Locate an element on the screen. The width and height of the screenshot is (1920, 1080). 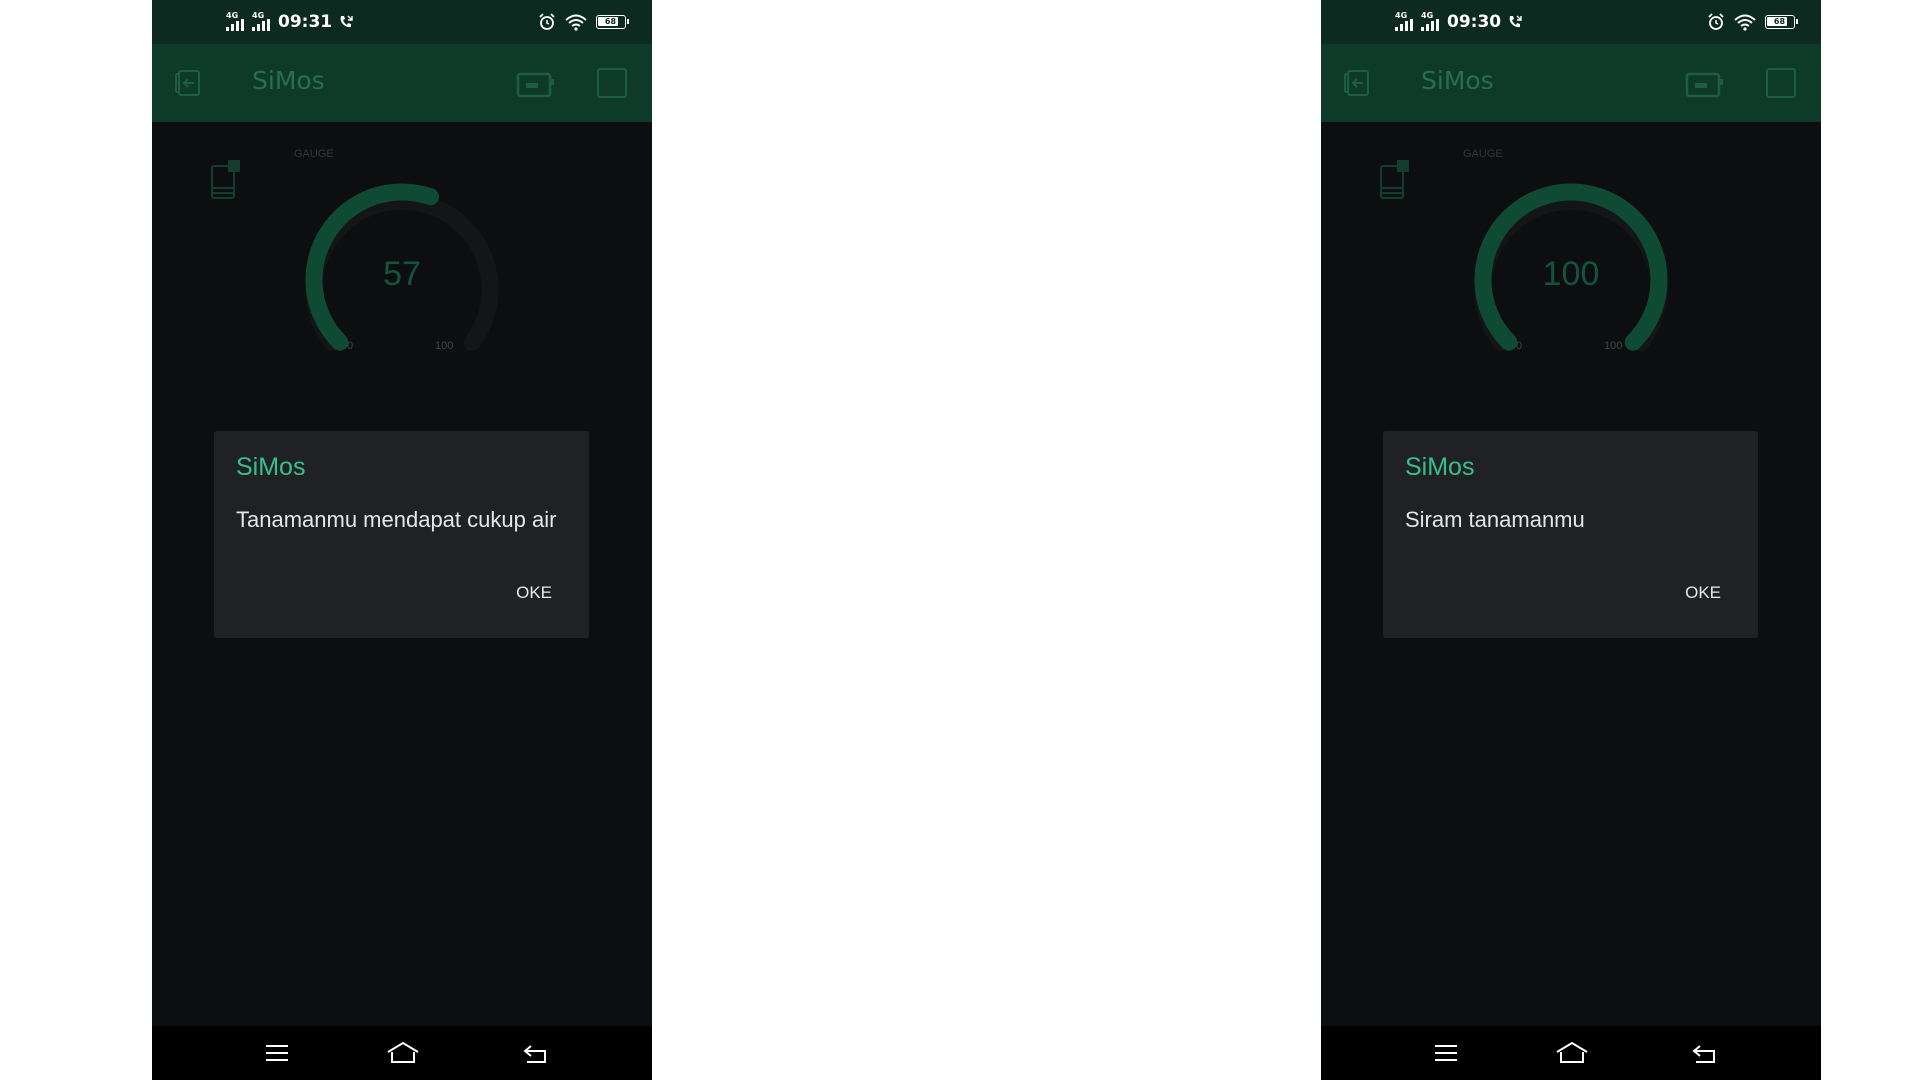
dialog-message: Tanamanmu mendapat cukup air is located at coordinates (396, 519).